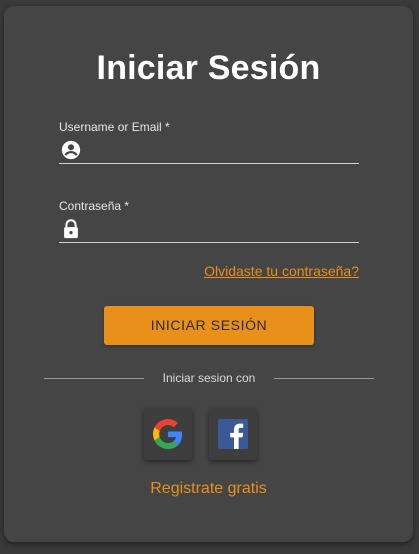 This screenshot has height=554, width=419. Describe the element at coordinates (208, 68) in the screenshot. I see `page-title: Iniciar Sesión` at that location.